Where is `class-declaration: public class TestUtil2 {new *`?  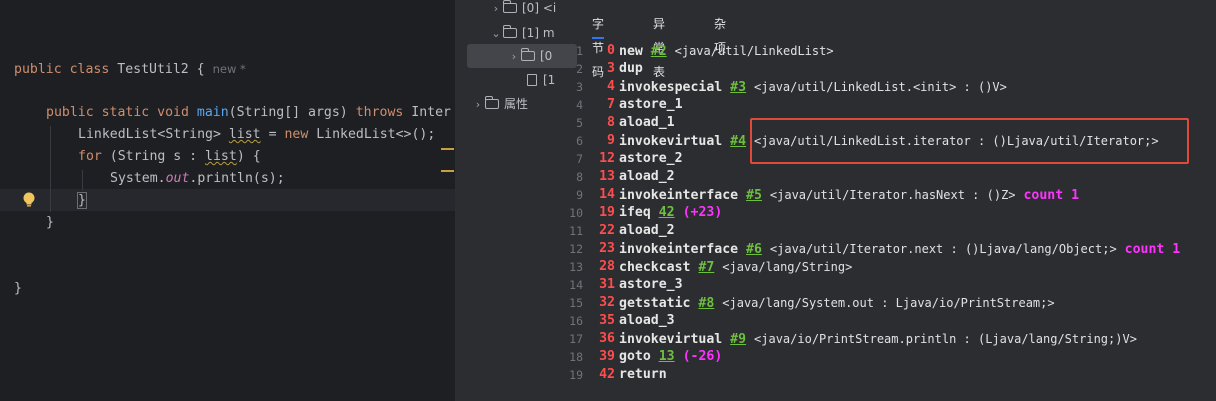
class-declaration: public class TestUtil2 {new * is located at coordinates (130, 69).